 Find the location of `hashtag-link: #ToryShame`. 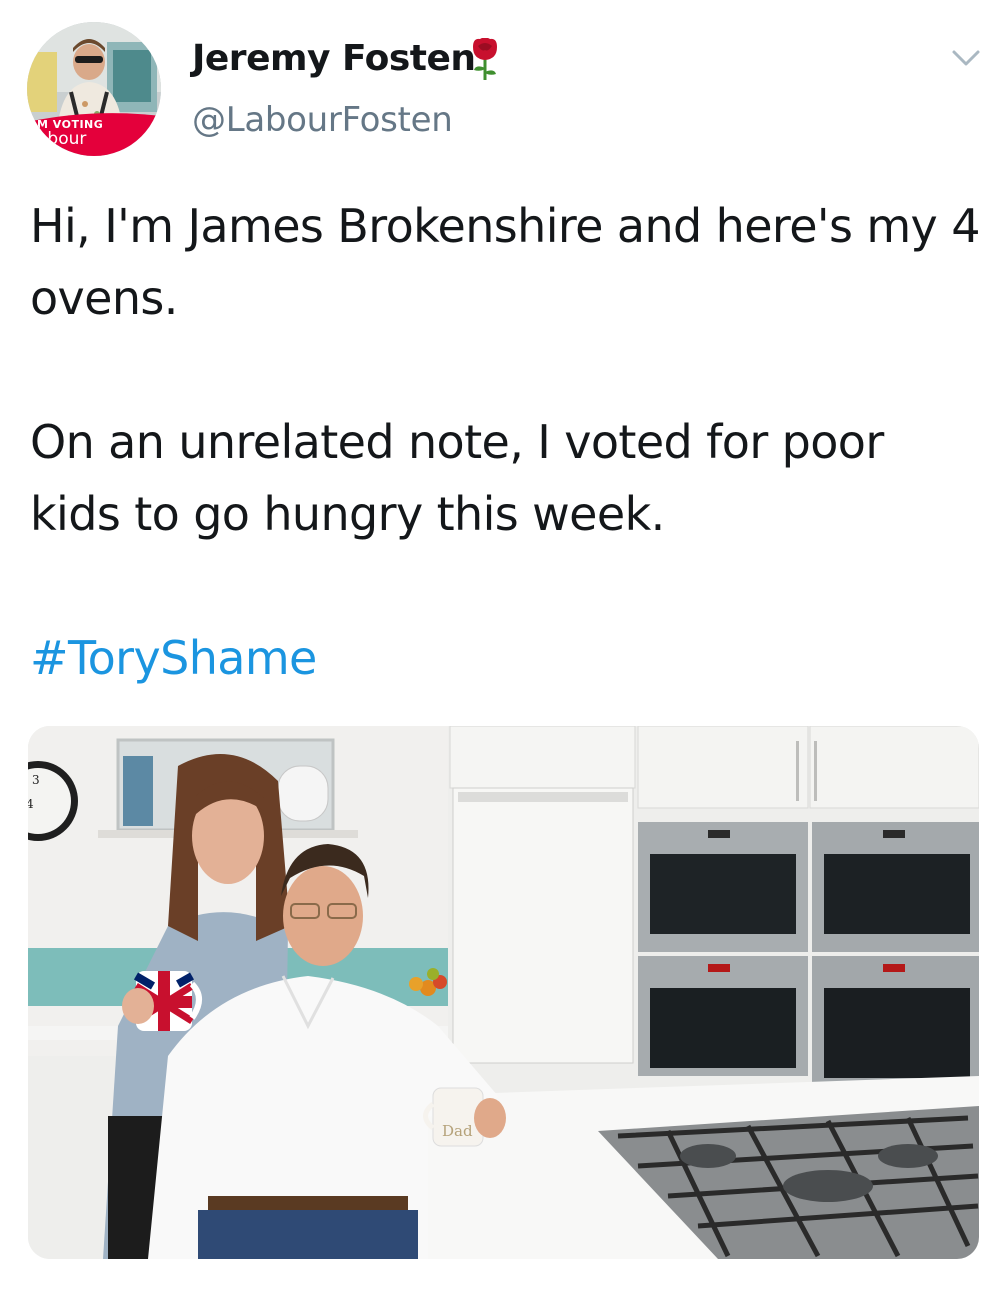

hashtag-link: #ToryShame is located at coordinates (173, 658).